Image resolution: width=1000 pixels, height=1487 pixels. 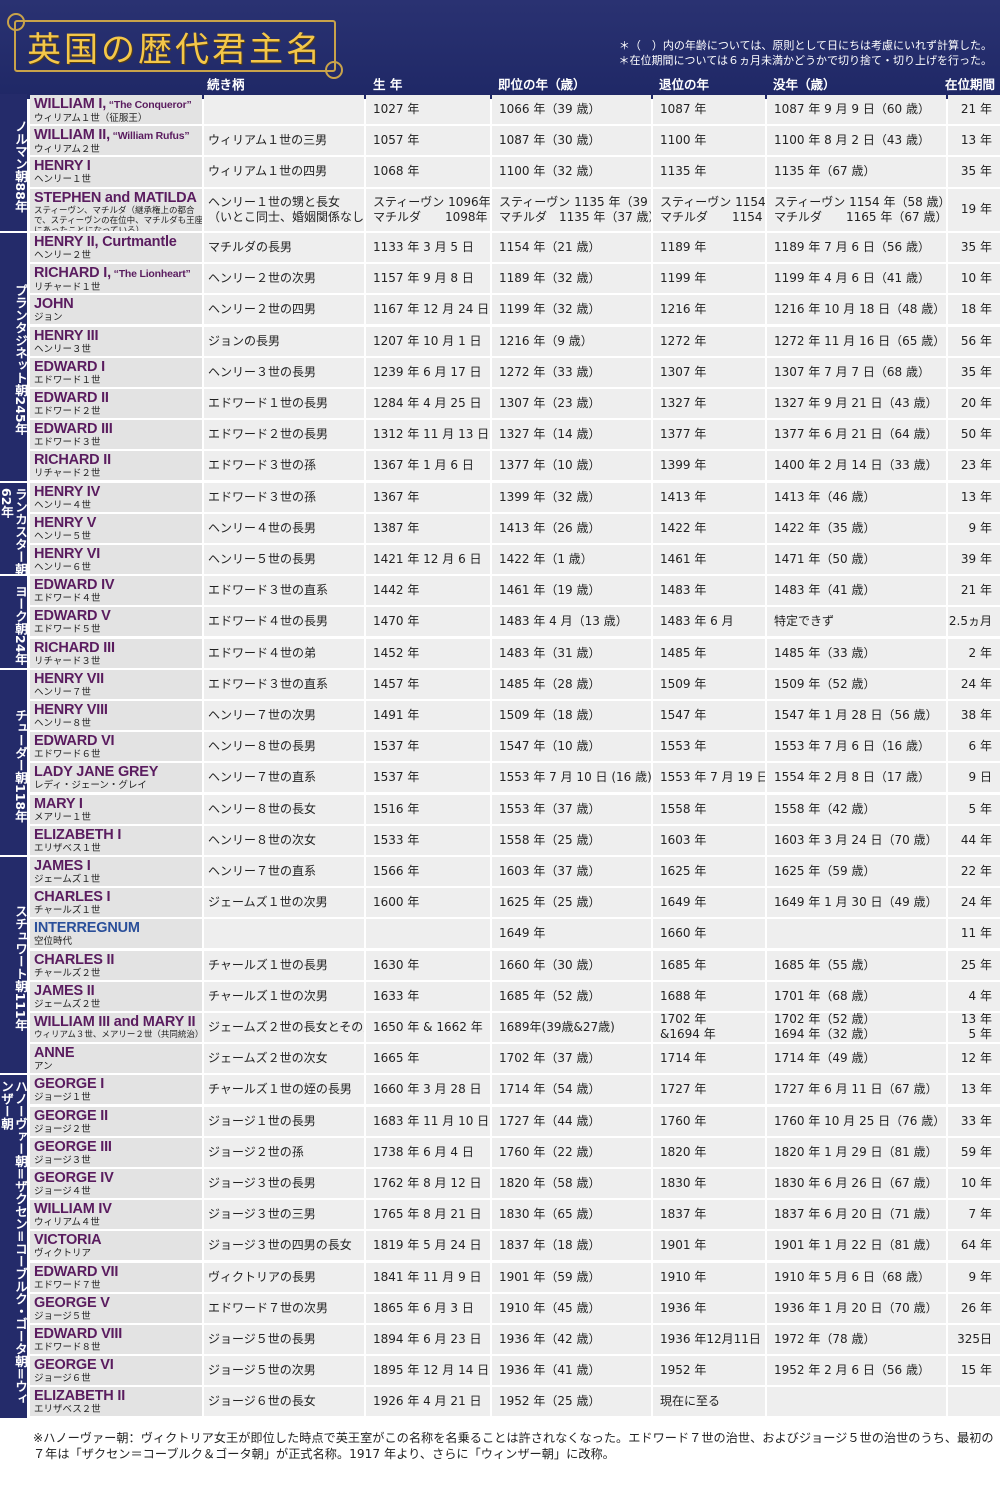 What do you see at coordinates (697, 621) in the screenshot?
I see `cell-abdication-value: 1483 年 6 月` at bounding box center [697, 621].